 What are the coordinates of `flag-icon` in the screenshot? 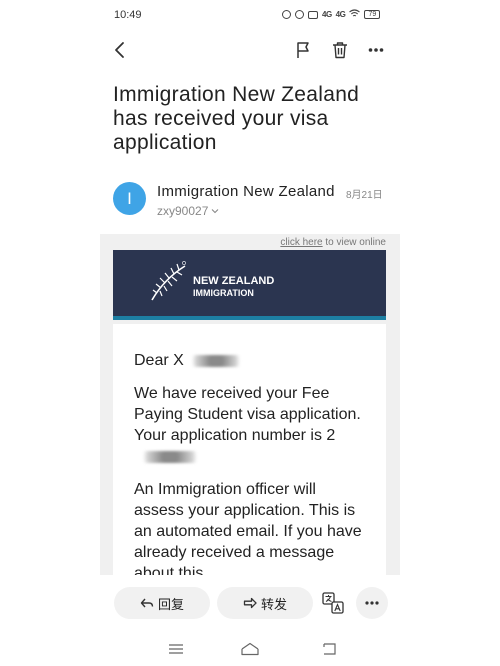 It's located at (303, 50).